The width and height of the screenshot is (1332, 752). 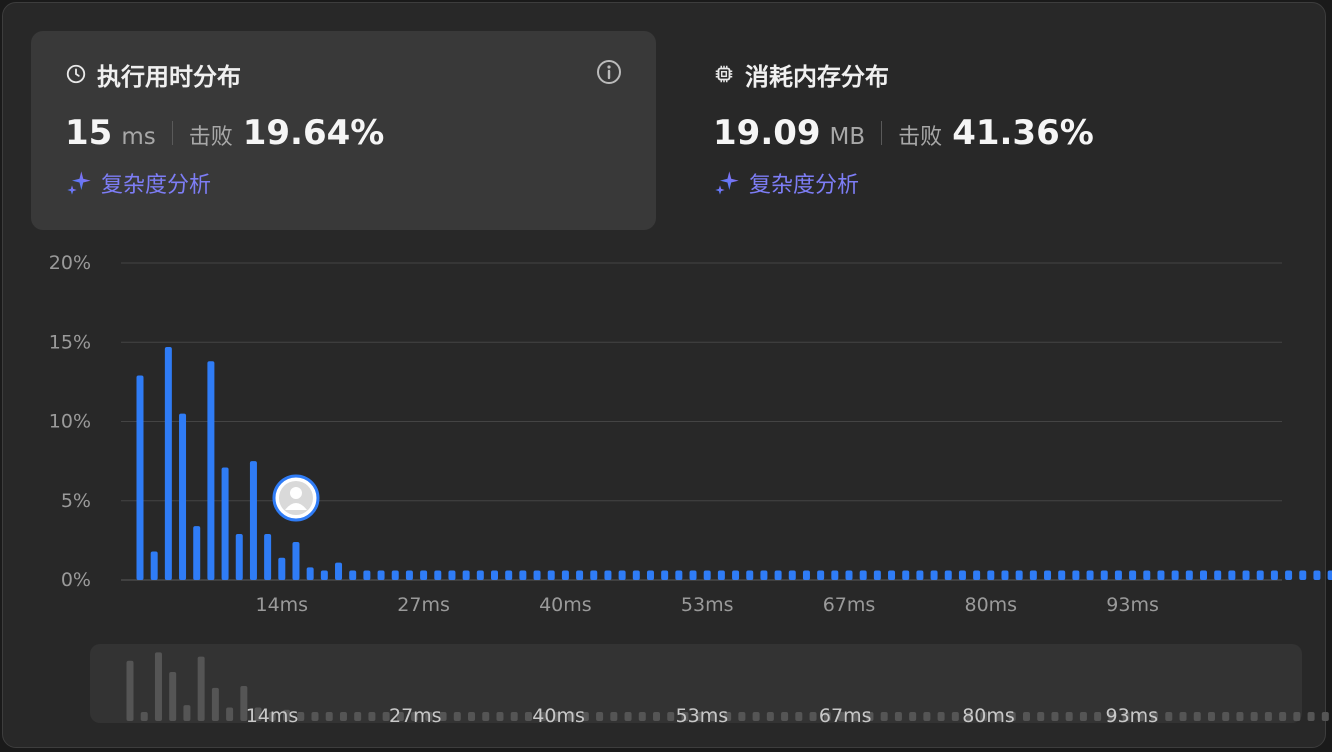 What do you see at coordinates (76, 580) in the screenshot?
I see `y-tick-label: 0%` at bounding box center [76, 580].